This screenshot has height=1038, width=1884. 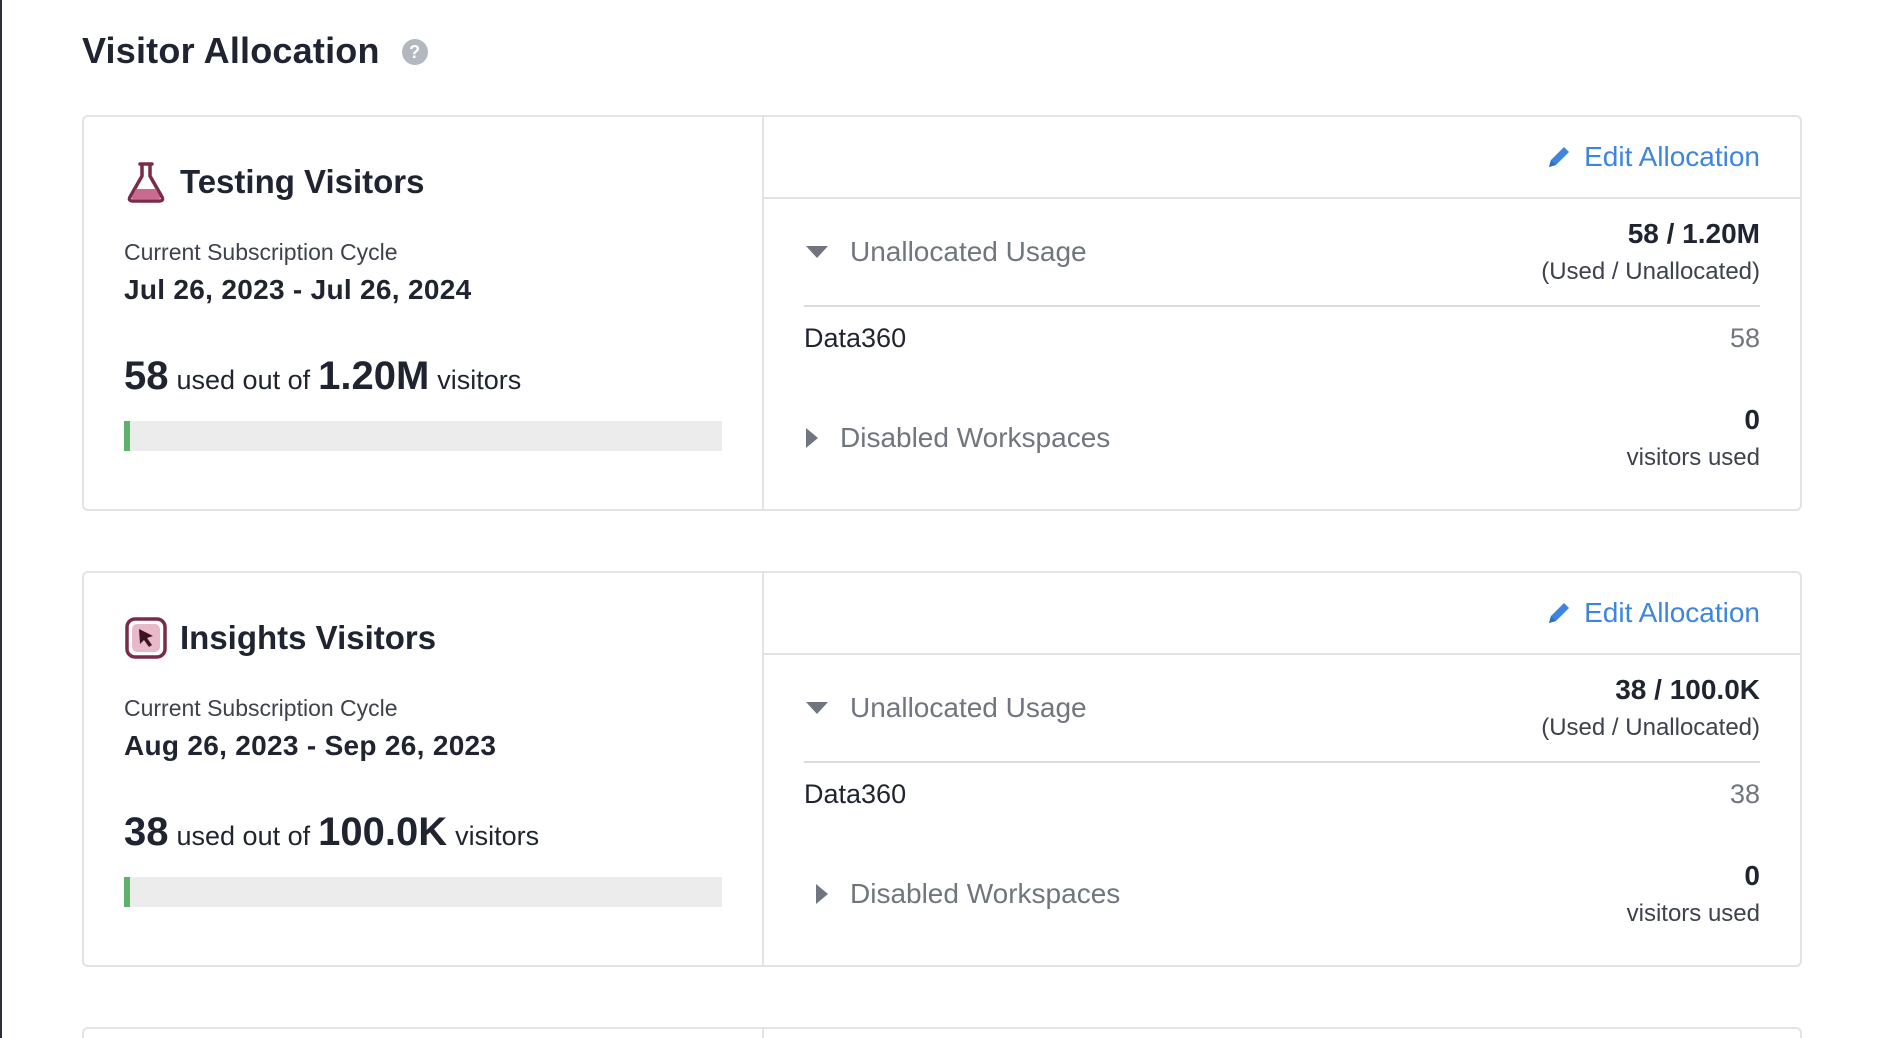 What do you see at coordinates (942, 50) in the screenshot?
I see `page-header: Visitor Allocation ?` at bounding box center [942, 50].